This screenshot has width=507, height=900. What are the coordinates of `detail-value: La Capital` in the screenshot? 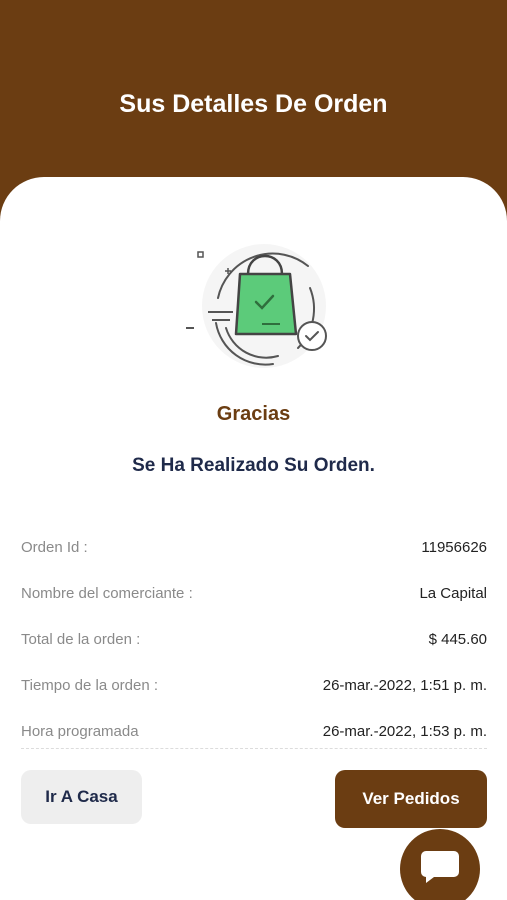 It's located at (453, 593).